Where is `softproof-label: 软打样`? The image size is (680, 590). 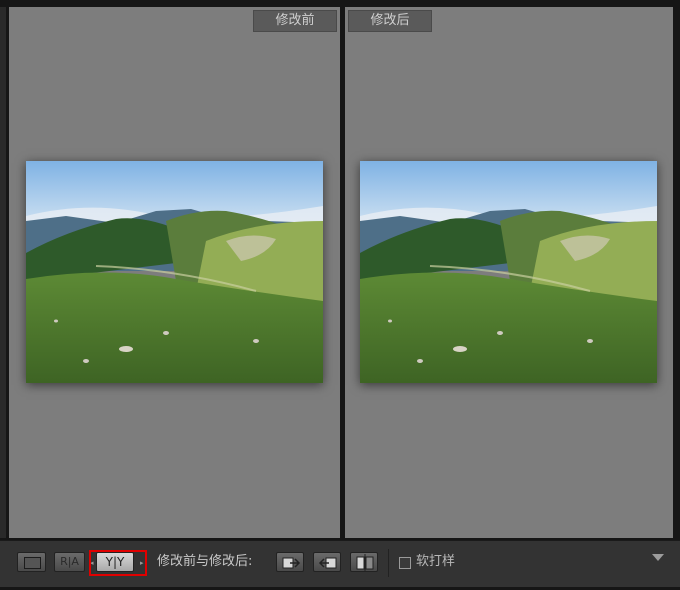
softproof-label: 软打样 is located at coordinates (436, 561).